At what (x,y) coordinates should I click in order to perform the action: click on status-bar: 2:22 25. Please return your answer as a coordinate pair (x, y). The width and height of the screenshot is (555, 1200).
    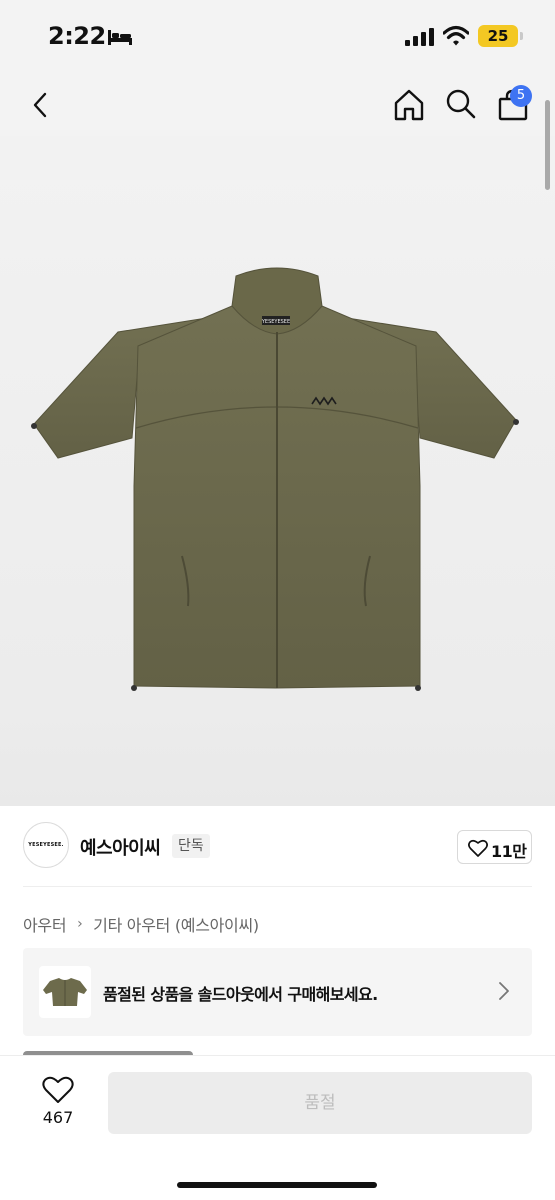
    Looking at the image, I should click on (277, 38).